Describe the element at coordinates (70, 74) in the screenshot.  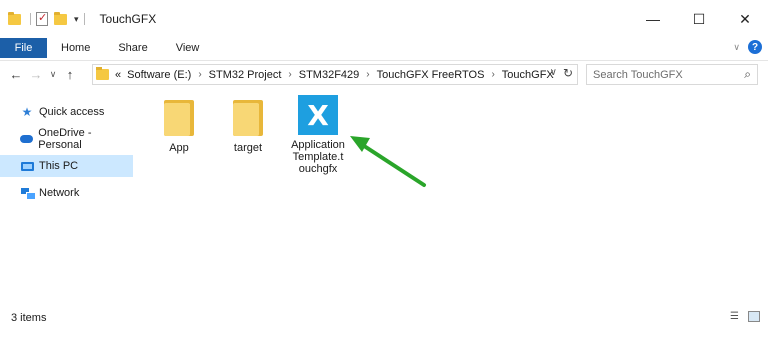
I see `up-button: ↑` at that location.